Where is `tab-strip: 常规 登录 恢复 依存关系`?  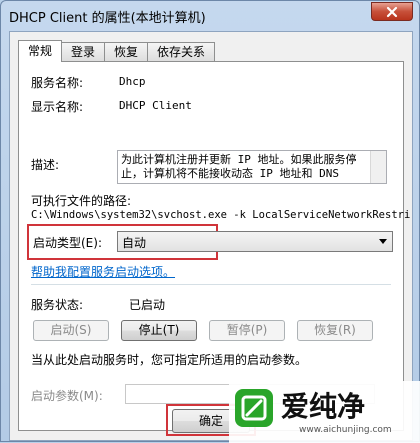
tab-strip: 常规 登录 恢复 依存关系 is located at coordinates (117, 51).